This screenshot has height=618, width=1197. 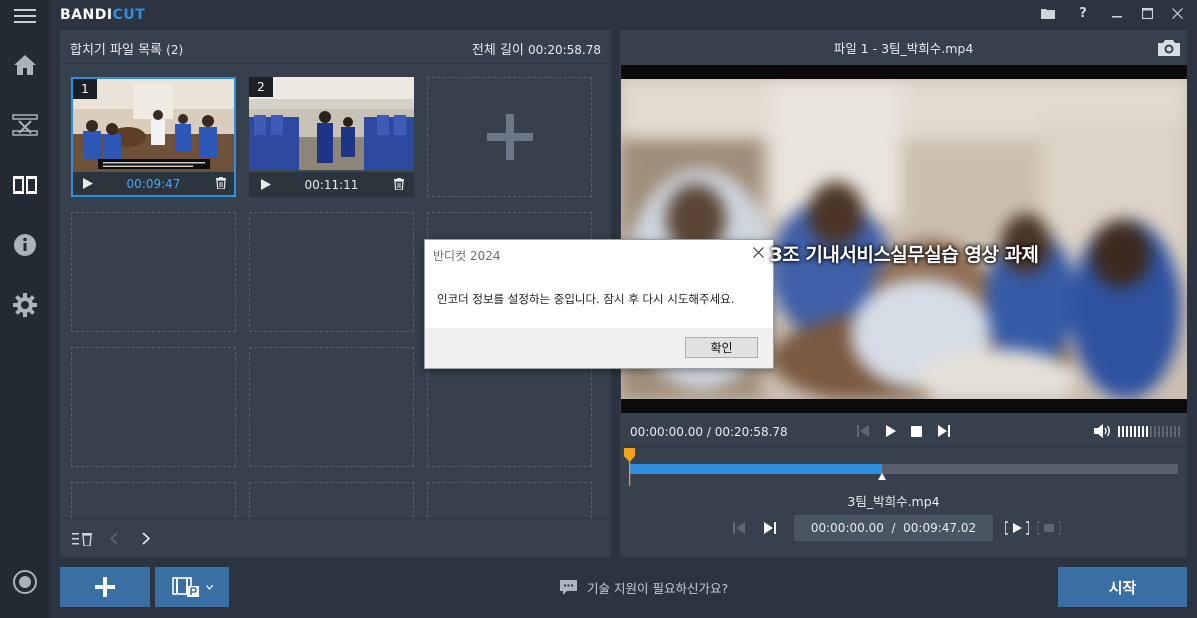 I want to click on clip-tile-2: 2 00:11:11, so click(x=331, y=137).